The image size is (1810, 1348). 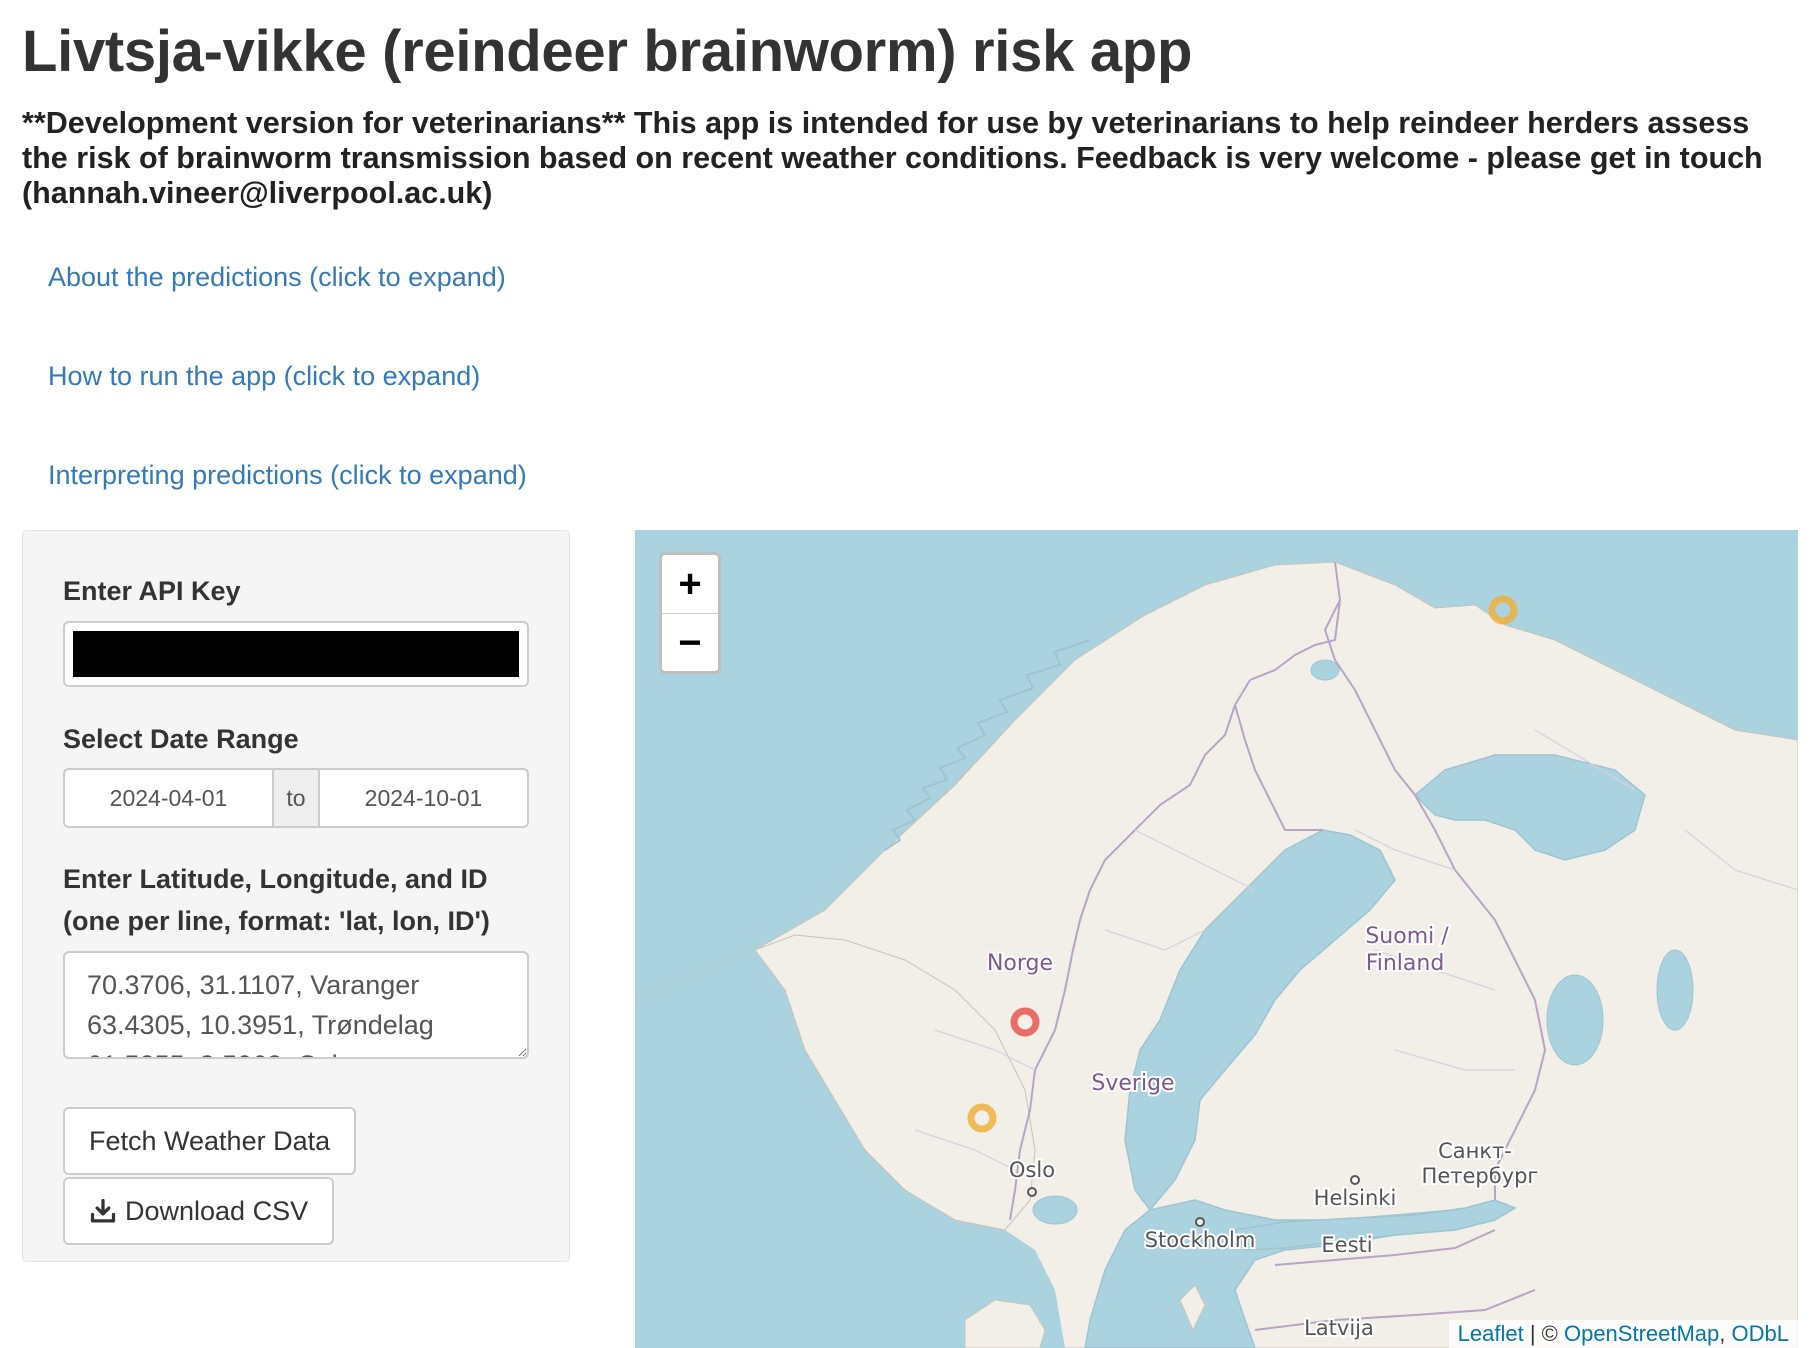 What do you see at coordinates (1346, 1245) in the screenshot?
I see `label-eesti: Eesti` at bounding box center [1346, 1245].